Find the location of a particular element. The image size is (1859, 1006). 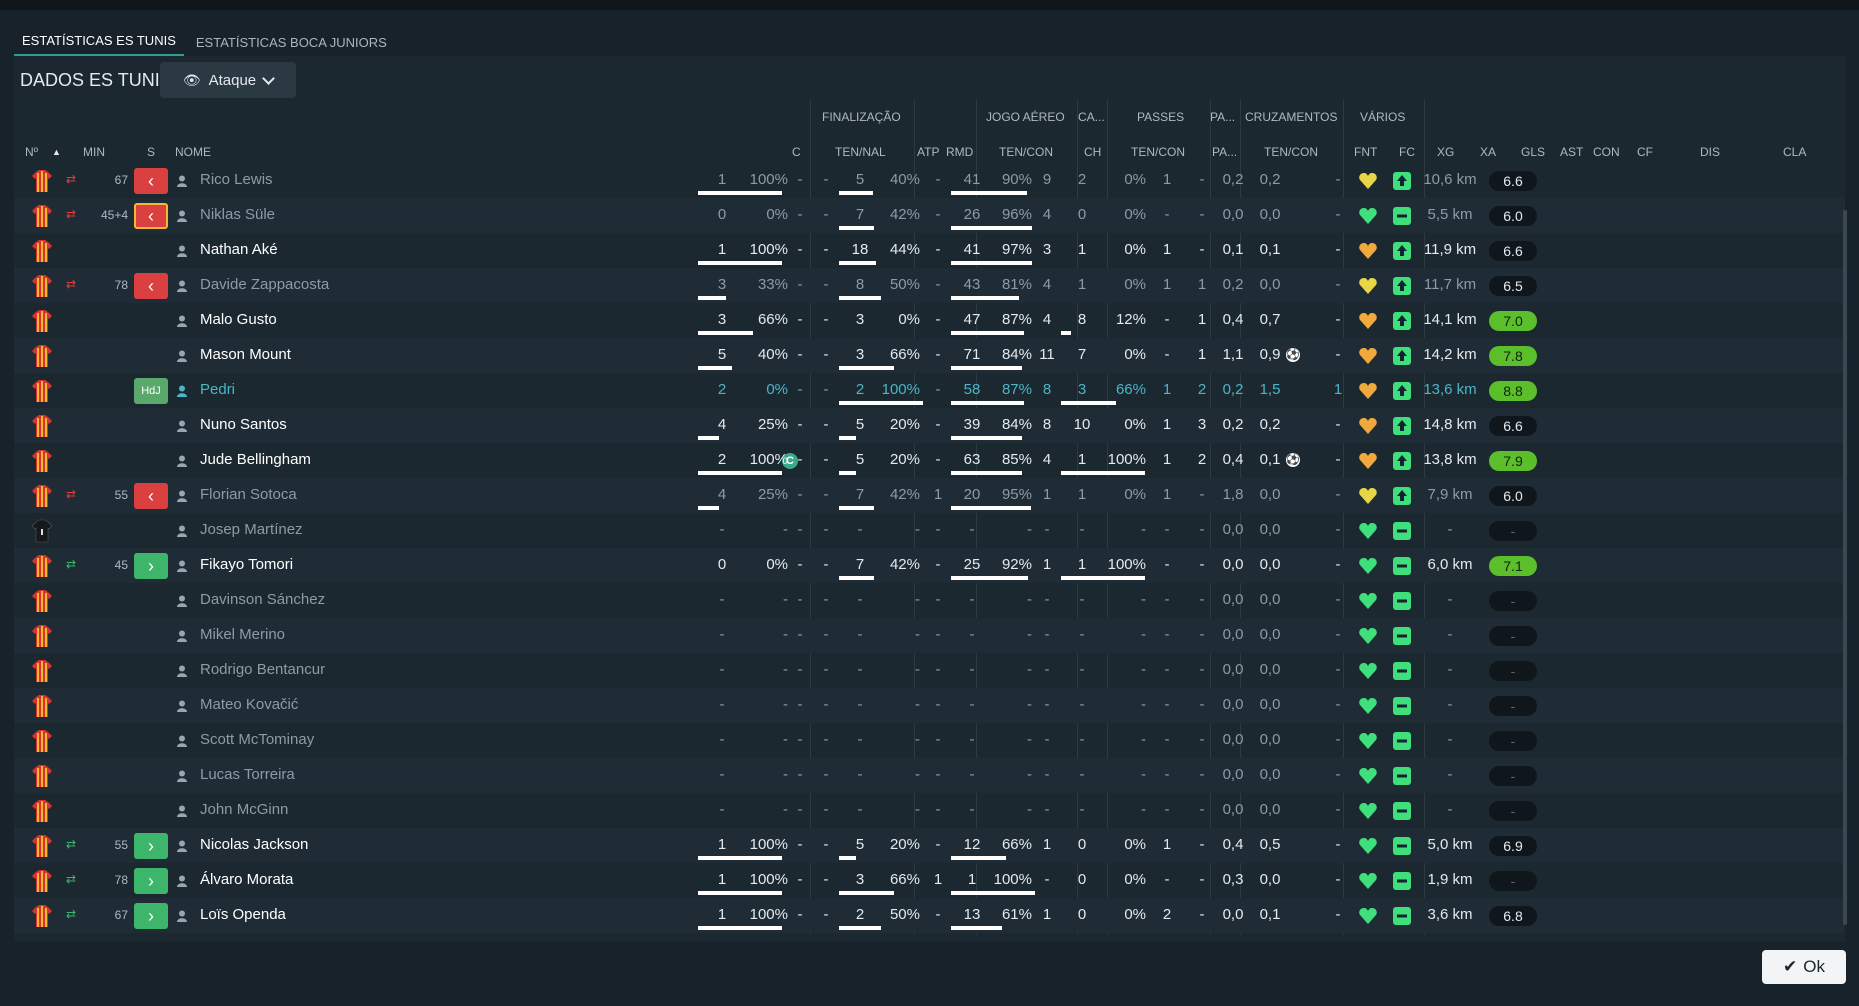

fnt: 1 is located at coordinates (1167, 844).